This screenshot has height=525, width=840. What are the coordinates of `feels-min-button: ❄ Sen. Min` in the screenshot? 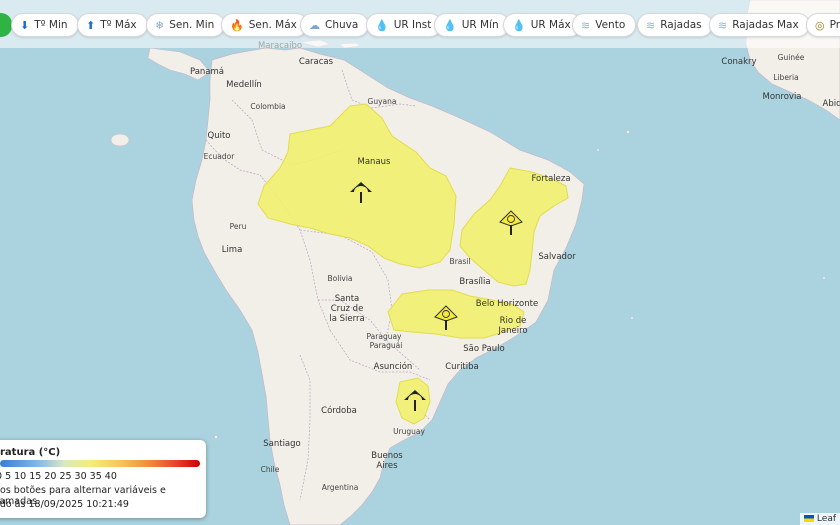 It's located at (186, 25).